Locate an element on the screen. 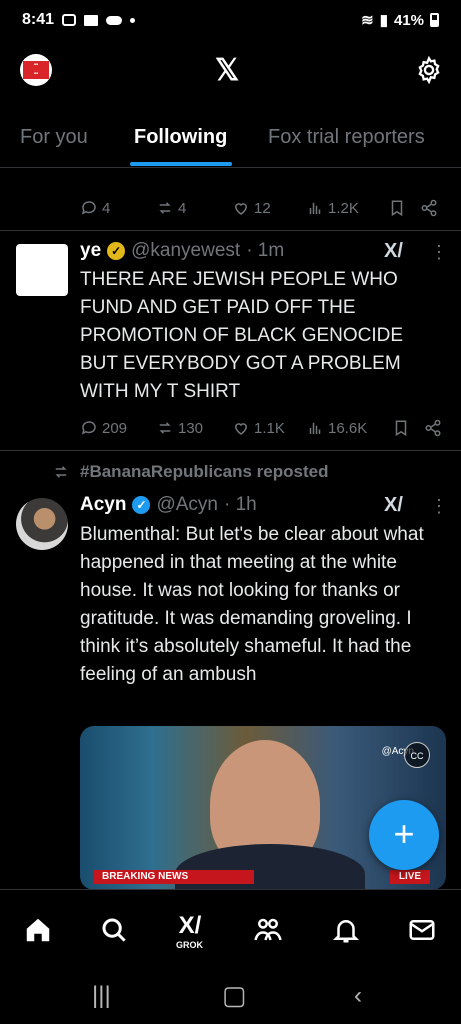 This screenshot has height=1024, width=461. recent-apps-icon: ||| is located at coordinates (101, 996).